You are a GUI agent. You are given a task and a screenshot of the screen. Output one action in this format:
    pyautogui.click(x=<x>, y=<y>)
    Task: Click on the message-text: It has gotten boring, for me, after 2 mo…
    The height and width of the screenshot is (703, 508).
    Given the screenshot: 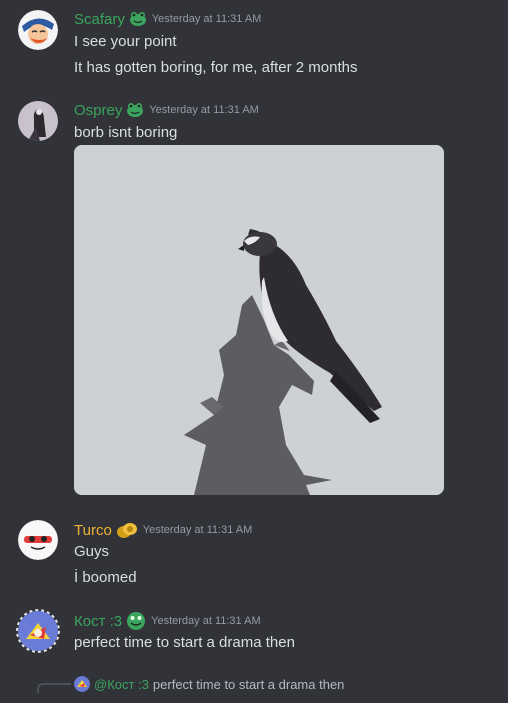 What is the action you would take?
    pyautogui.click(x=216, y=67)
    